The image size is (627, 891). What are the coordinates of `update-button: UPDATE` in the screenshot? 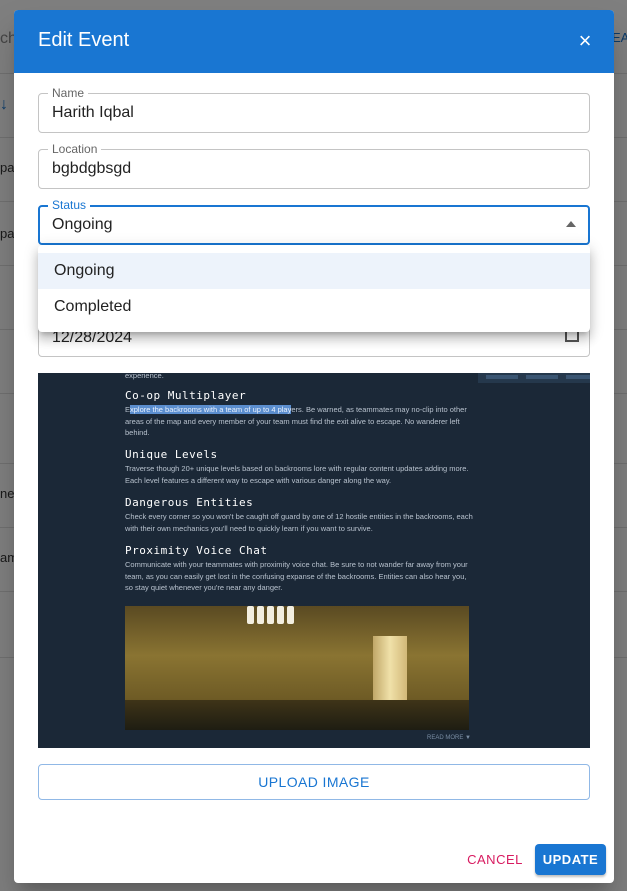 It's located at (570, 859).